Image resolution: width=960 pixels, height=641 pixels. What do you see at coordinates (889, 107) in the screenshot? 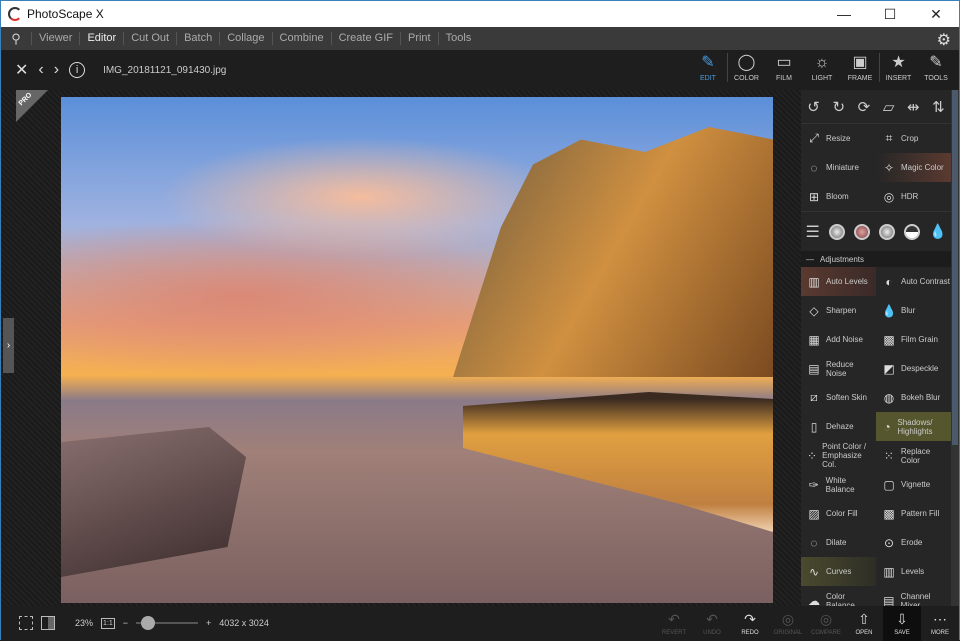
I see `straighten-icon: ▱` at bounding box center [889, 107].